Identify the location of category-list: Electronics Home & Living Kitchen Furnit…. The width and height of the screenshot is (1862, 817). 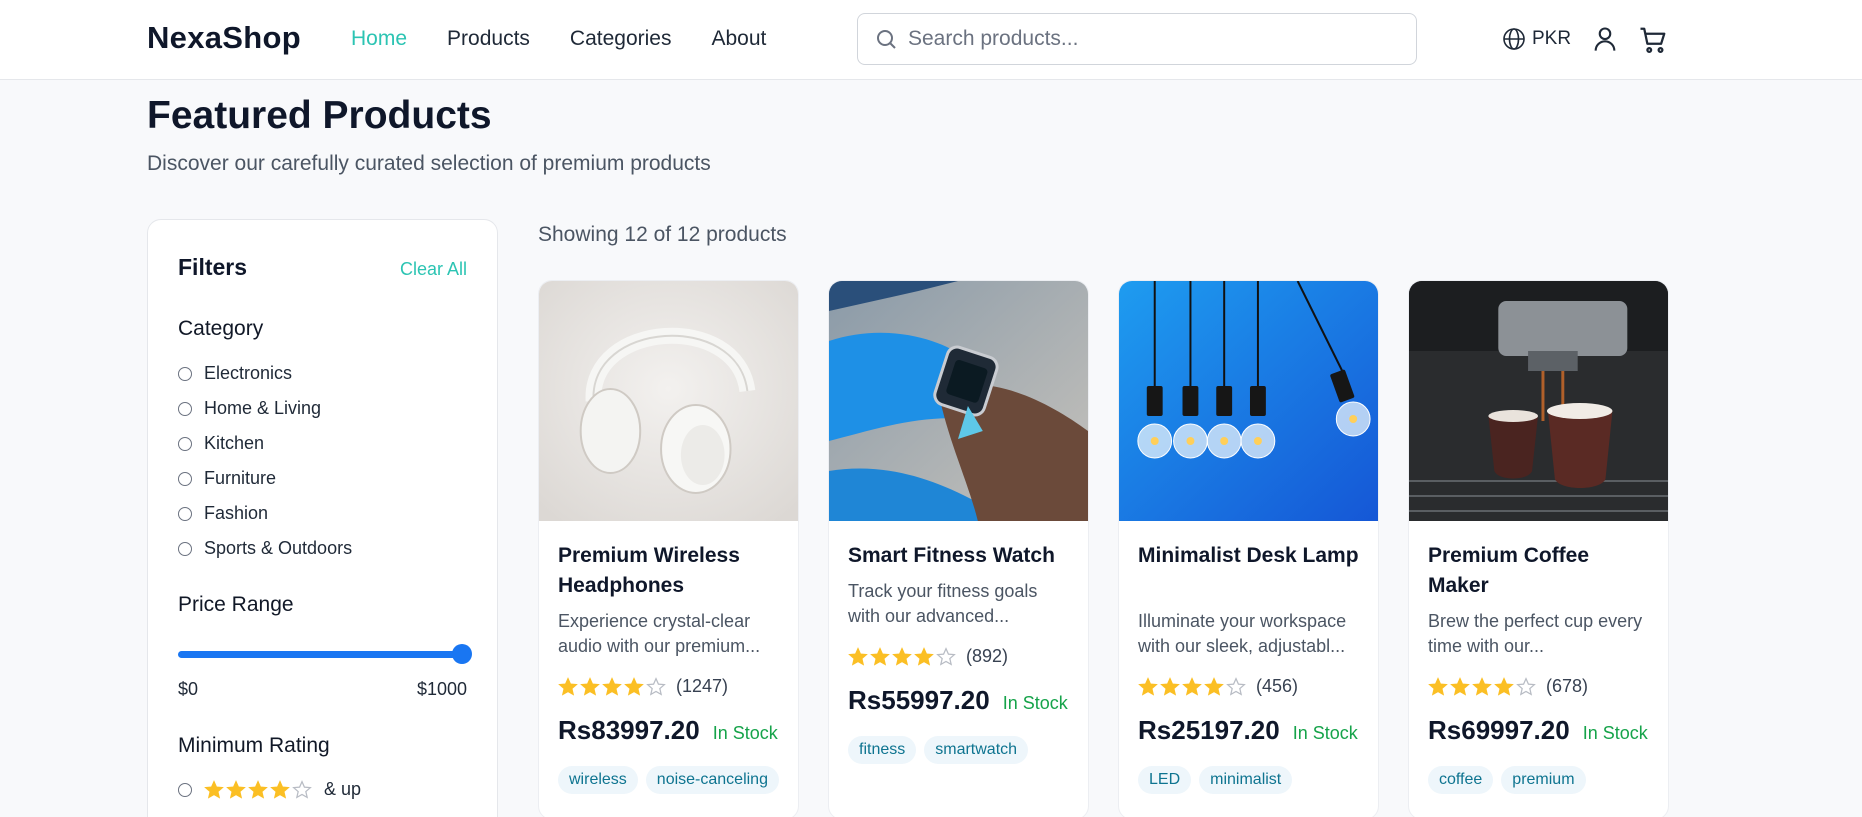
(265, 461).